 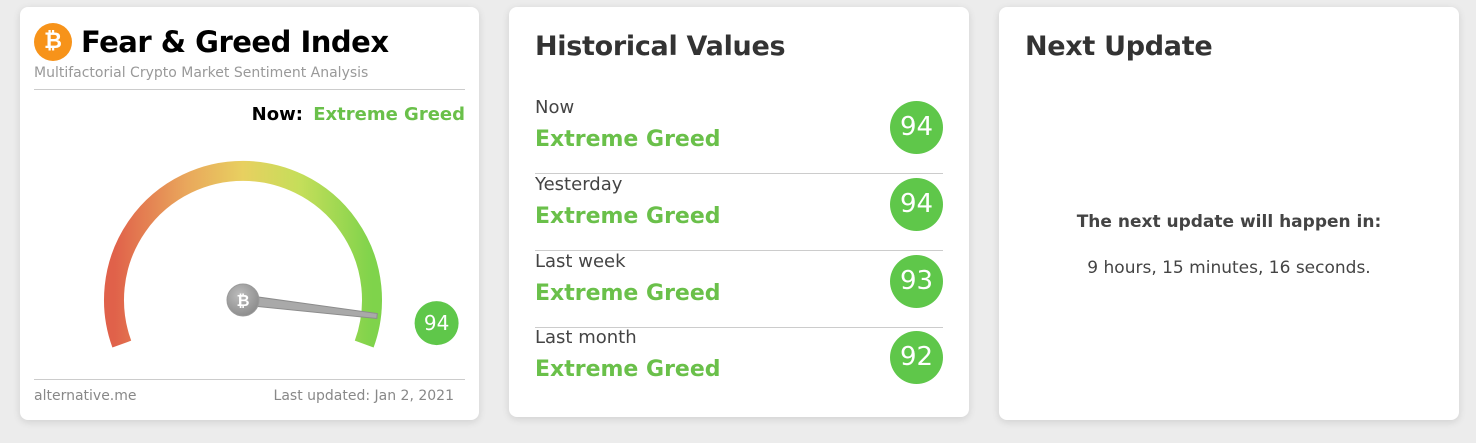 I want to click on source-link: alternative.me, so click(x=85, y=396).